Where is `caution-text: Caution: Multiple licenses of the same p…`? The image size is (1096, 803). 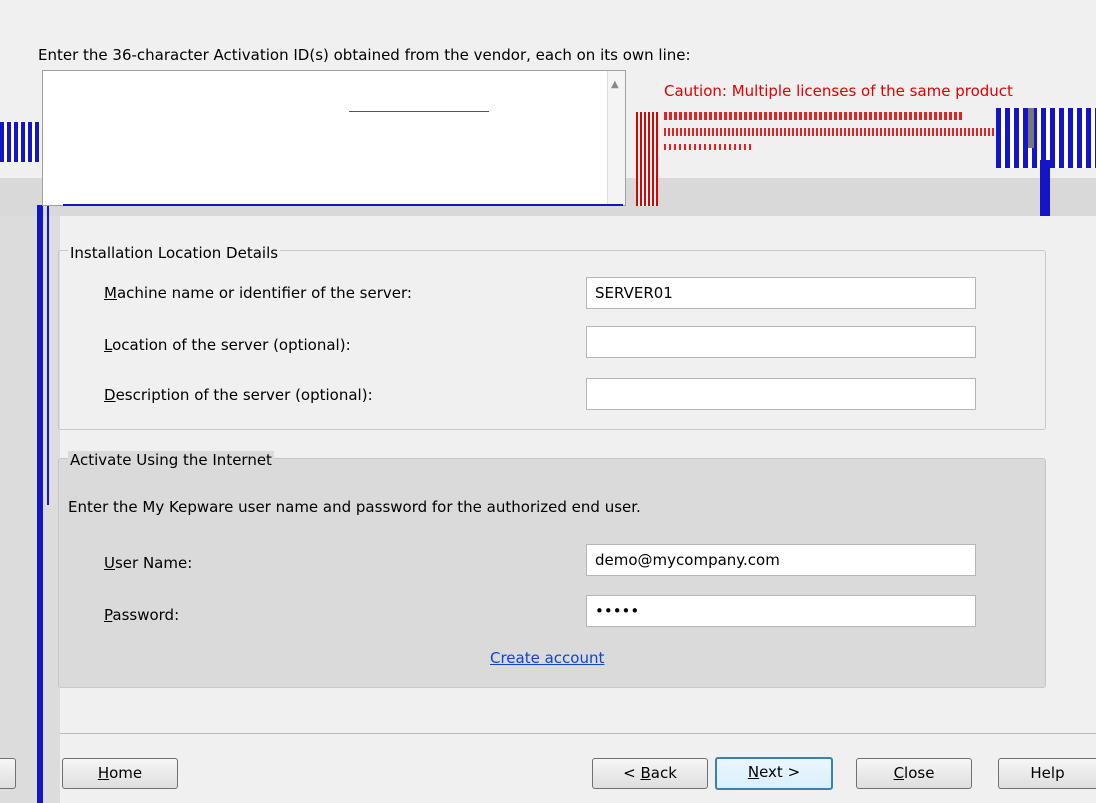 caution-text: Caution: Multiple licenses of the same p… is located at coordinates (838, 91).